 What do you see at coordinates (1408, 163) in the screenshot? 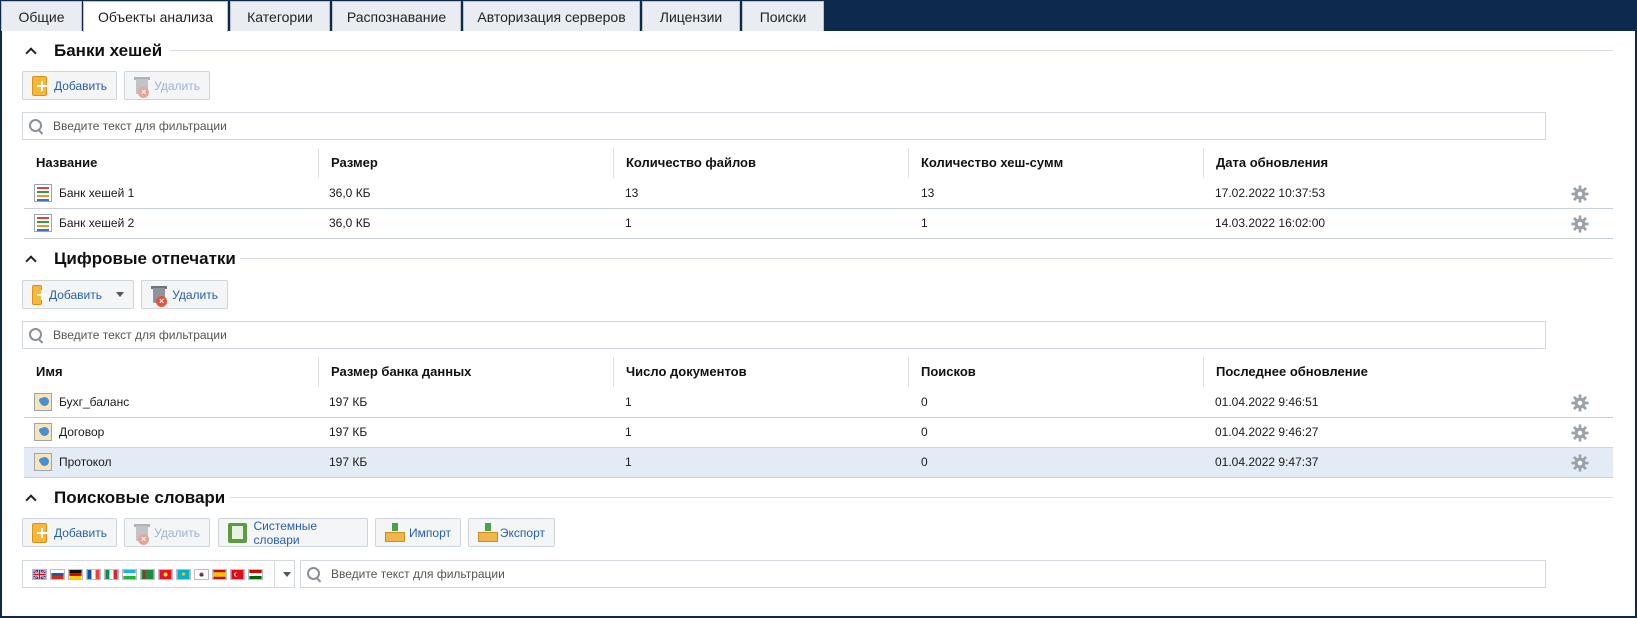
I see `column-header: Дата обновления` at bounding box center [1408, 163].